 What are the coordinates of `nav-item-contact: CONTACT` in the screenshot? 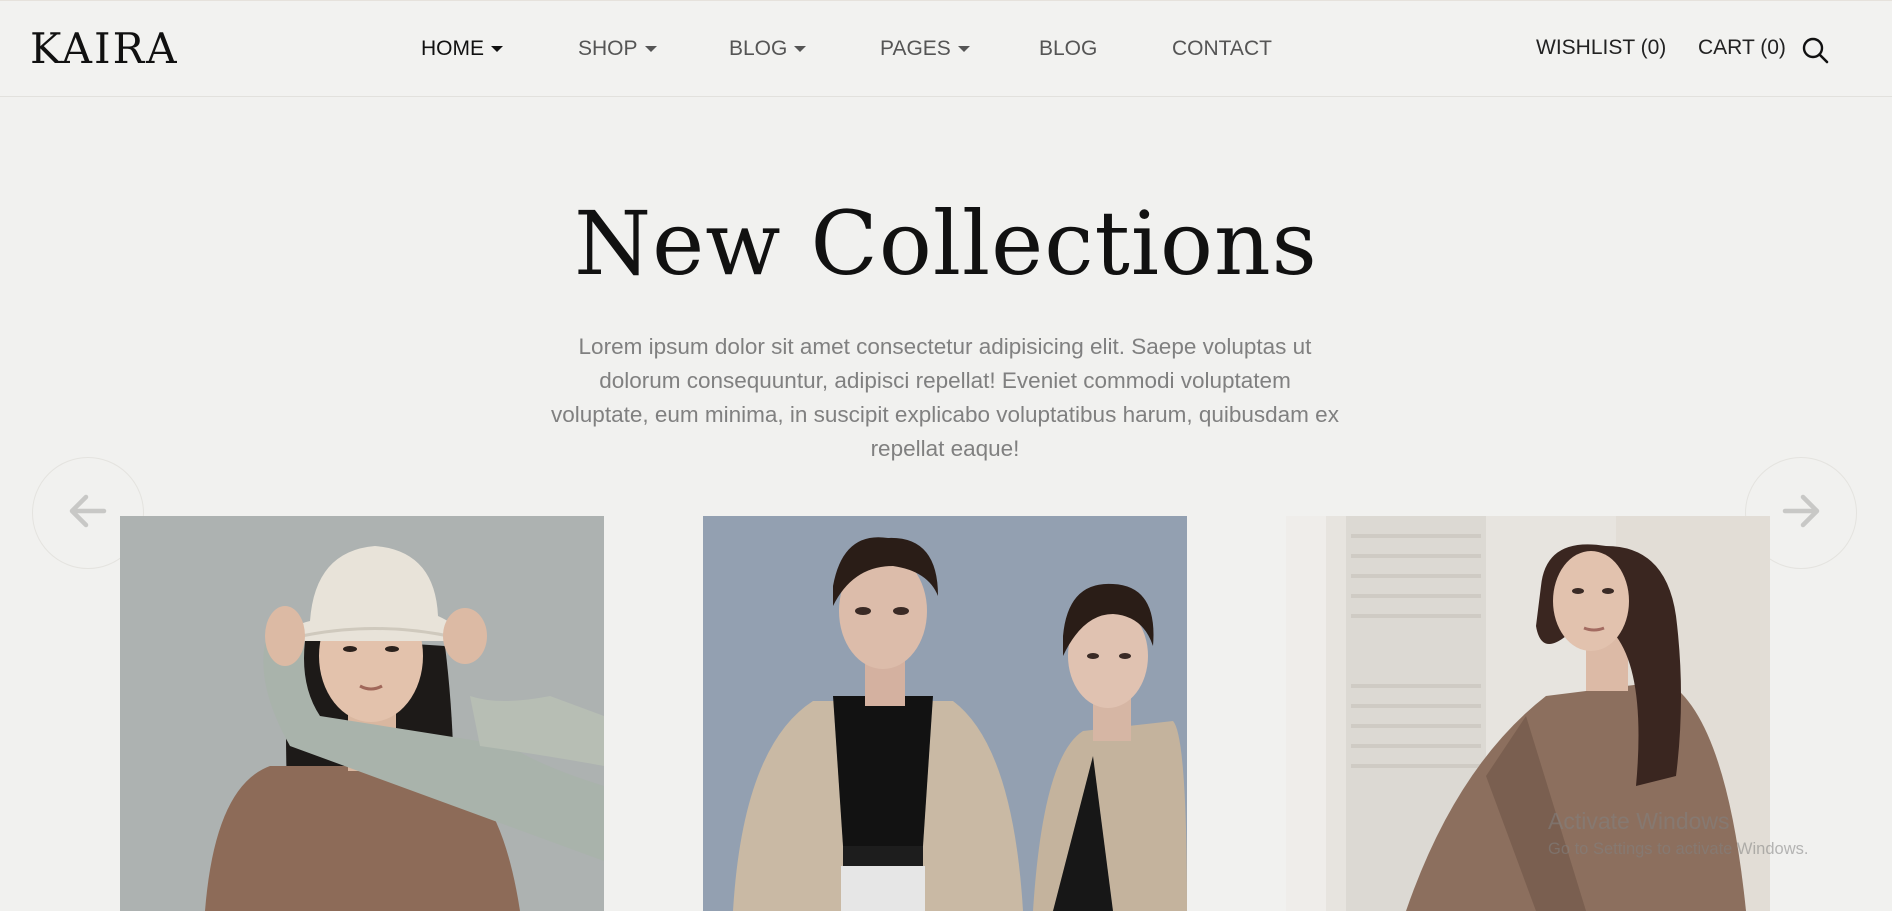 It's located at (1222, 49).